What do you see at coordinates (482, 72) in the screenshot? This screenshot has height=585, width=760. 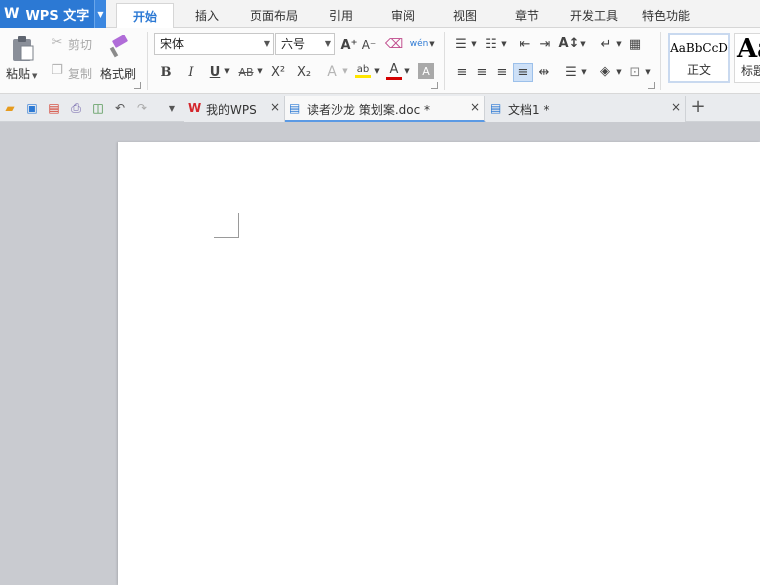 I see `align-center-icon: ≡` at bounding box center [482, 72].